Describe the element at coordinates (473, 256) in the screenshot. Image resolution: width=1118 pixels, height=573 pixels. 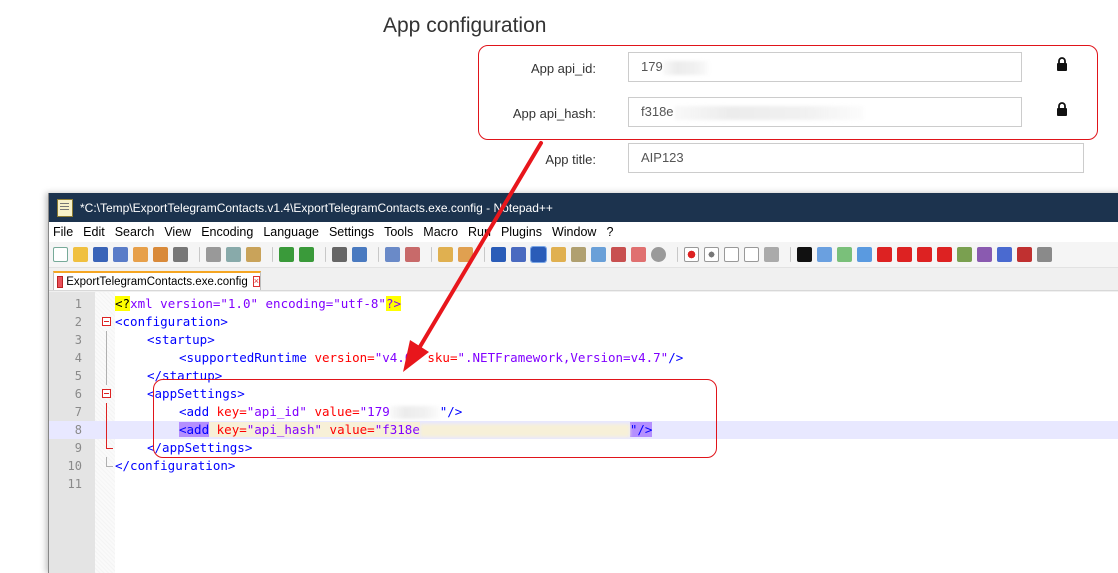
I see `annotation-arrow-icon` at that location.